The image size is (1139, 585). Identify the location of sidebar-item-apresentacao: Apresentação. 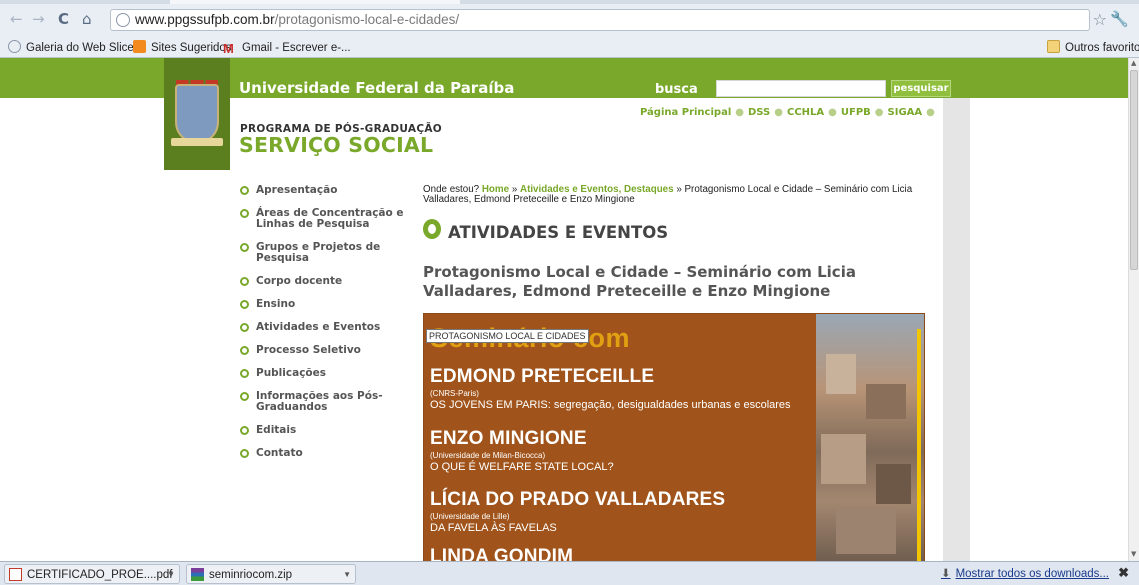
(325, 190).